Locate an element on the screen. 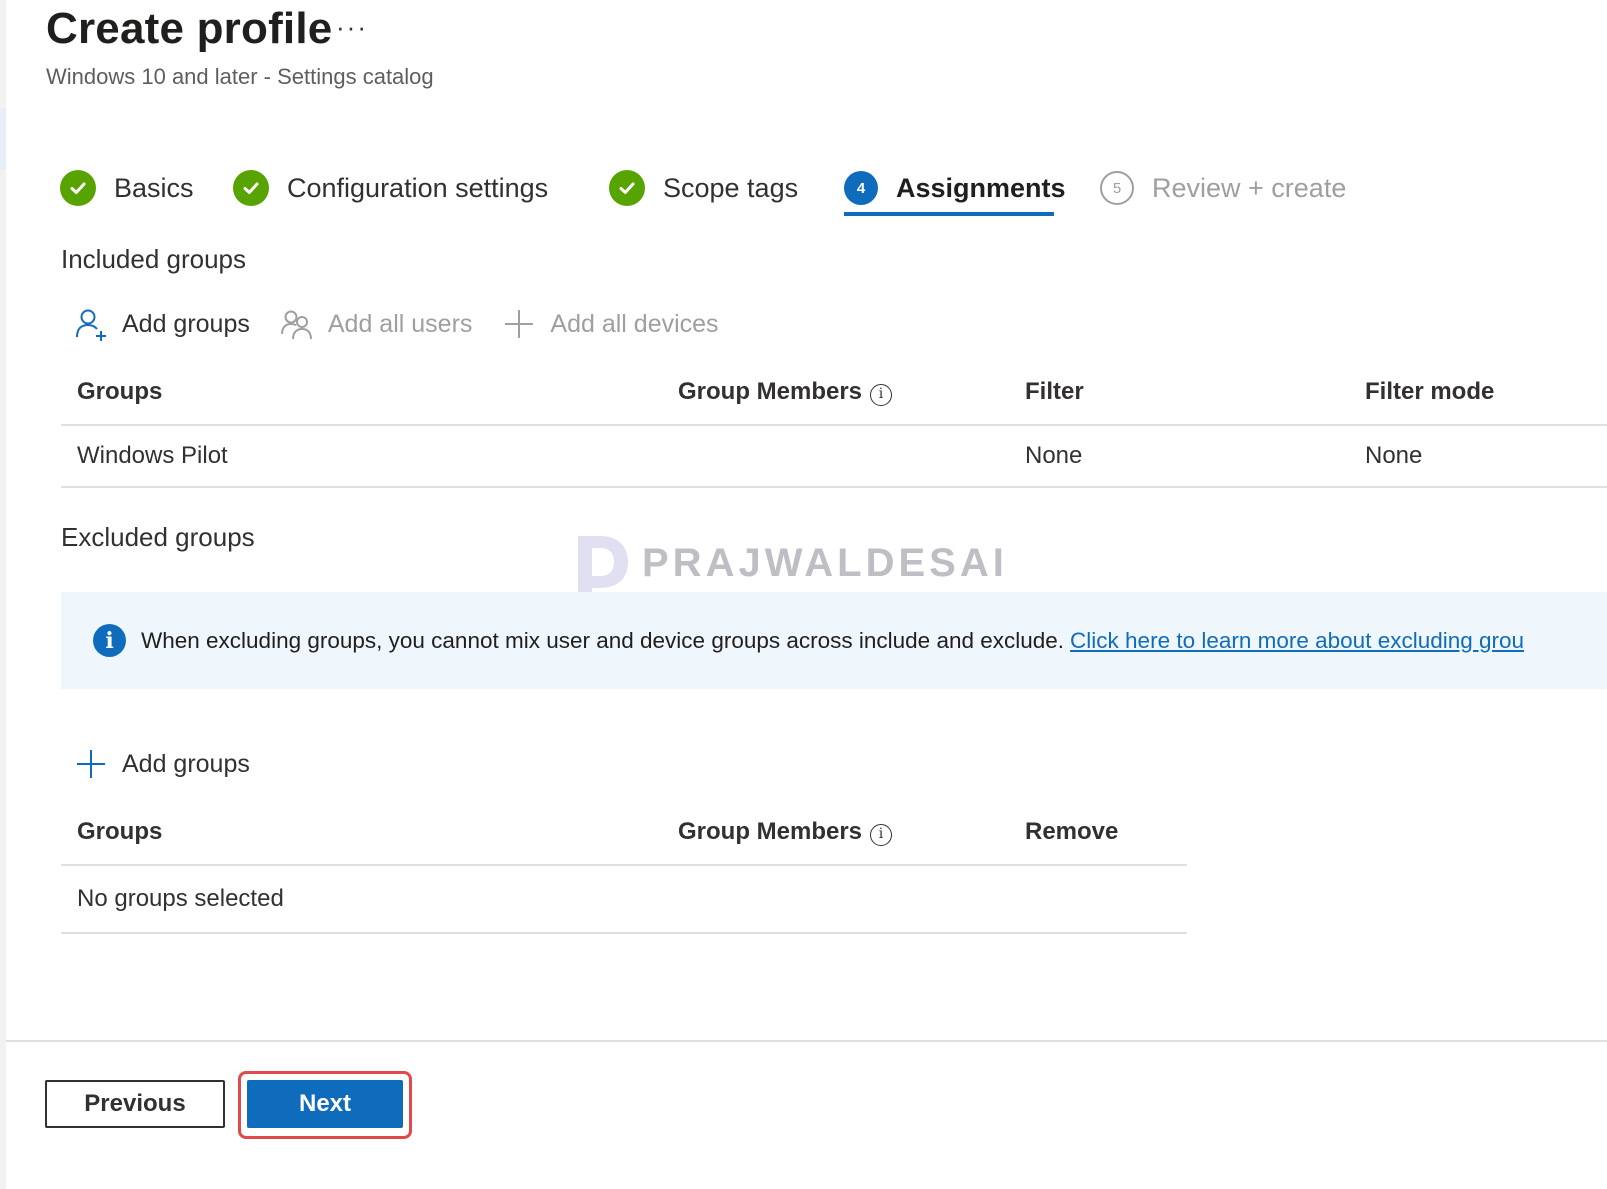 Image resolution: width=1607 pixels, height=1189 pixels. step-review-create: 5 Review + create is located at coordinates (1223, 188).